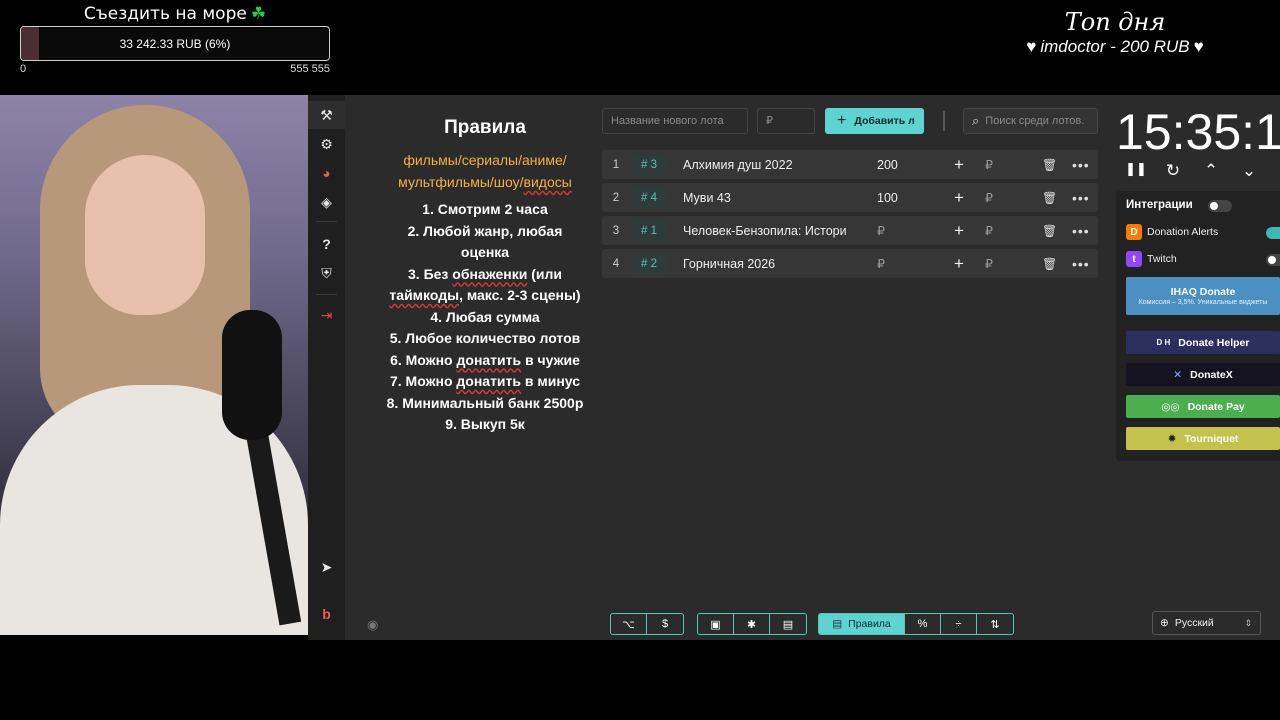 The image size is (1280, 720). Describe the element at coordinates (767, 165) in the screenshot. I see `lot-title: Алхимия душ 2022` at that location.